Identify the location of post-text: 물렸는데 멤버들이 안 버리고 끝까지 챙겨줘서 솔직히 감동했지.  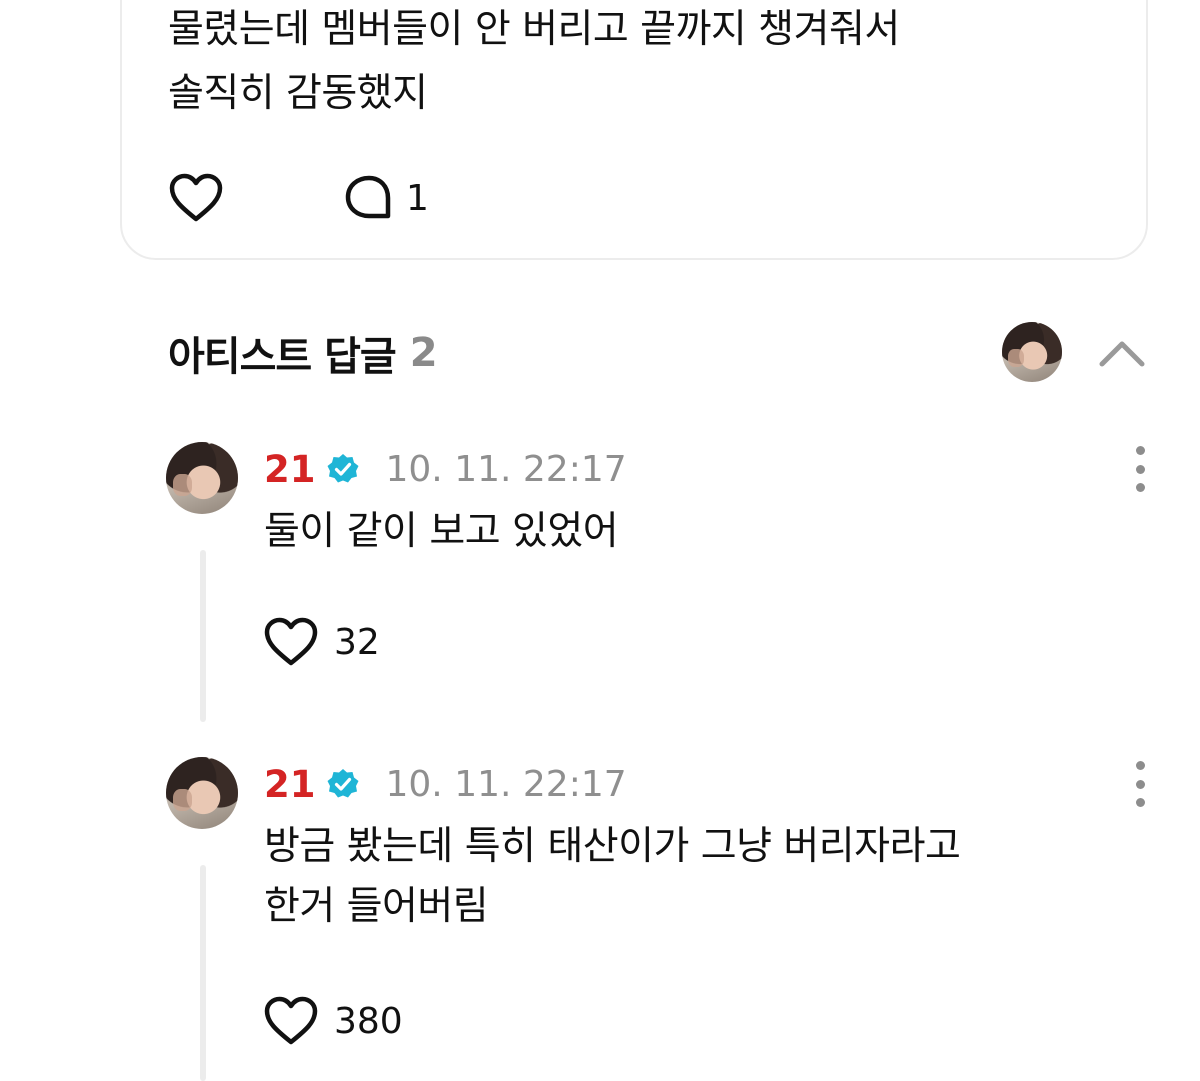
(534, 61).